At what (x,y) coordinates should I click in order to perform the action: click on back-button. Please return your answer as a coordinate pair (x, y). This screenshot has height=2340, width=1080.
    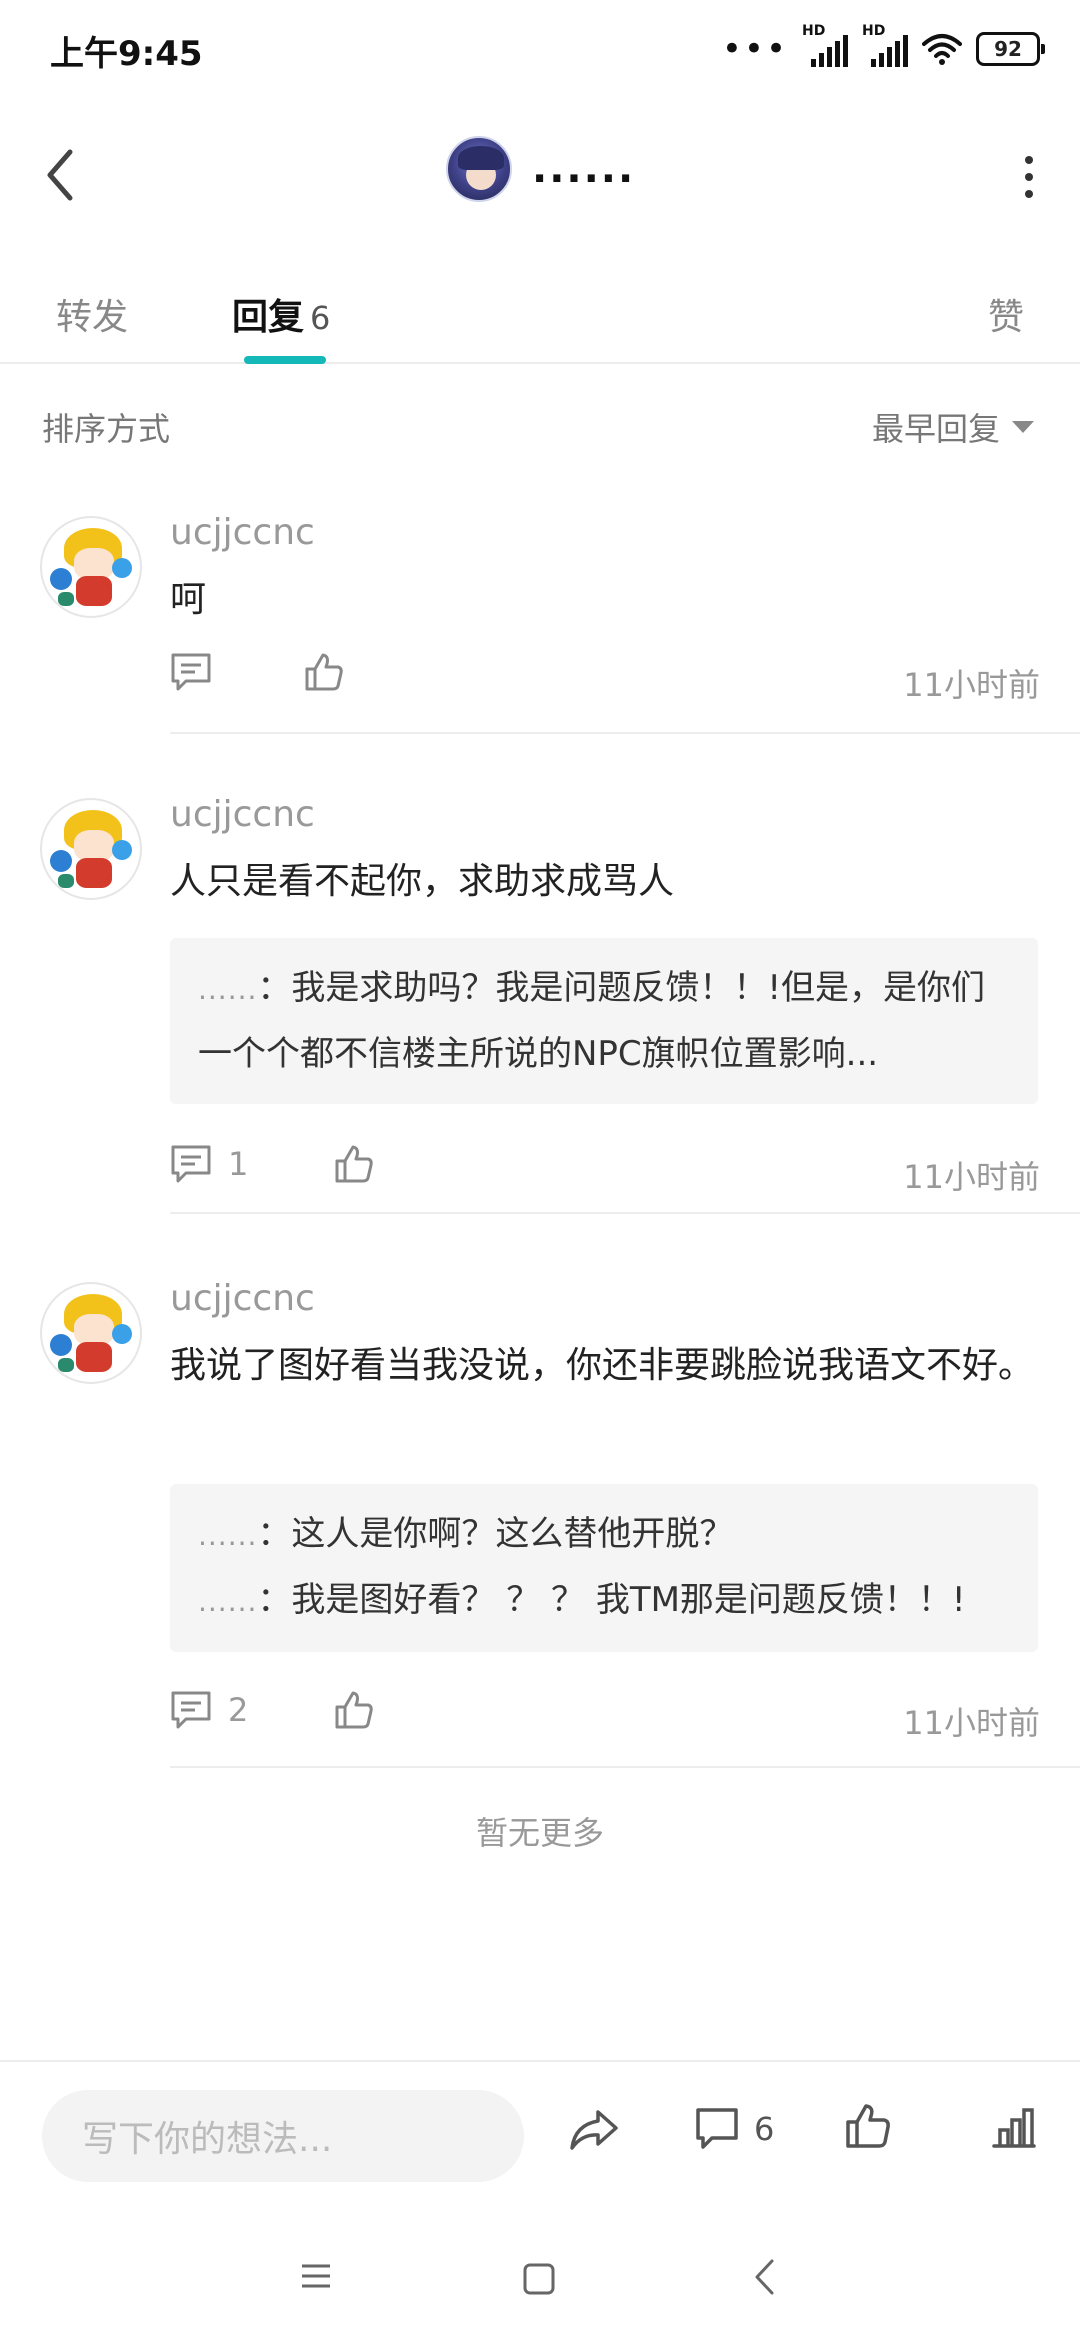
    Looking at the image, I should click on (60, 175).